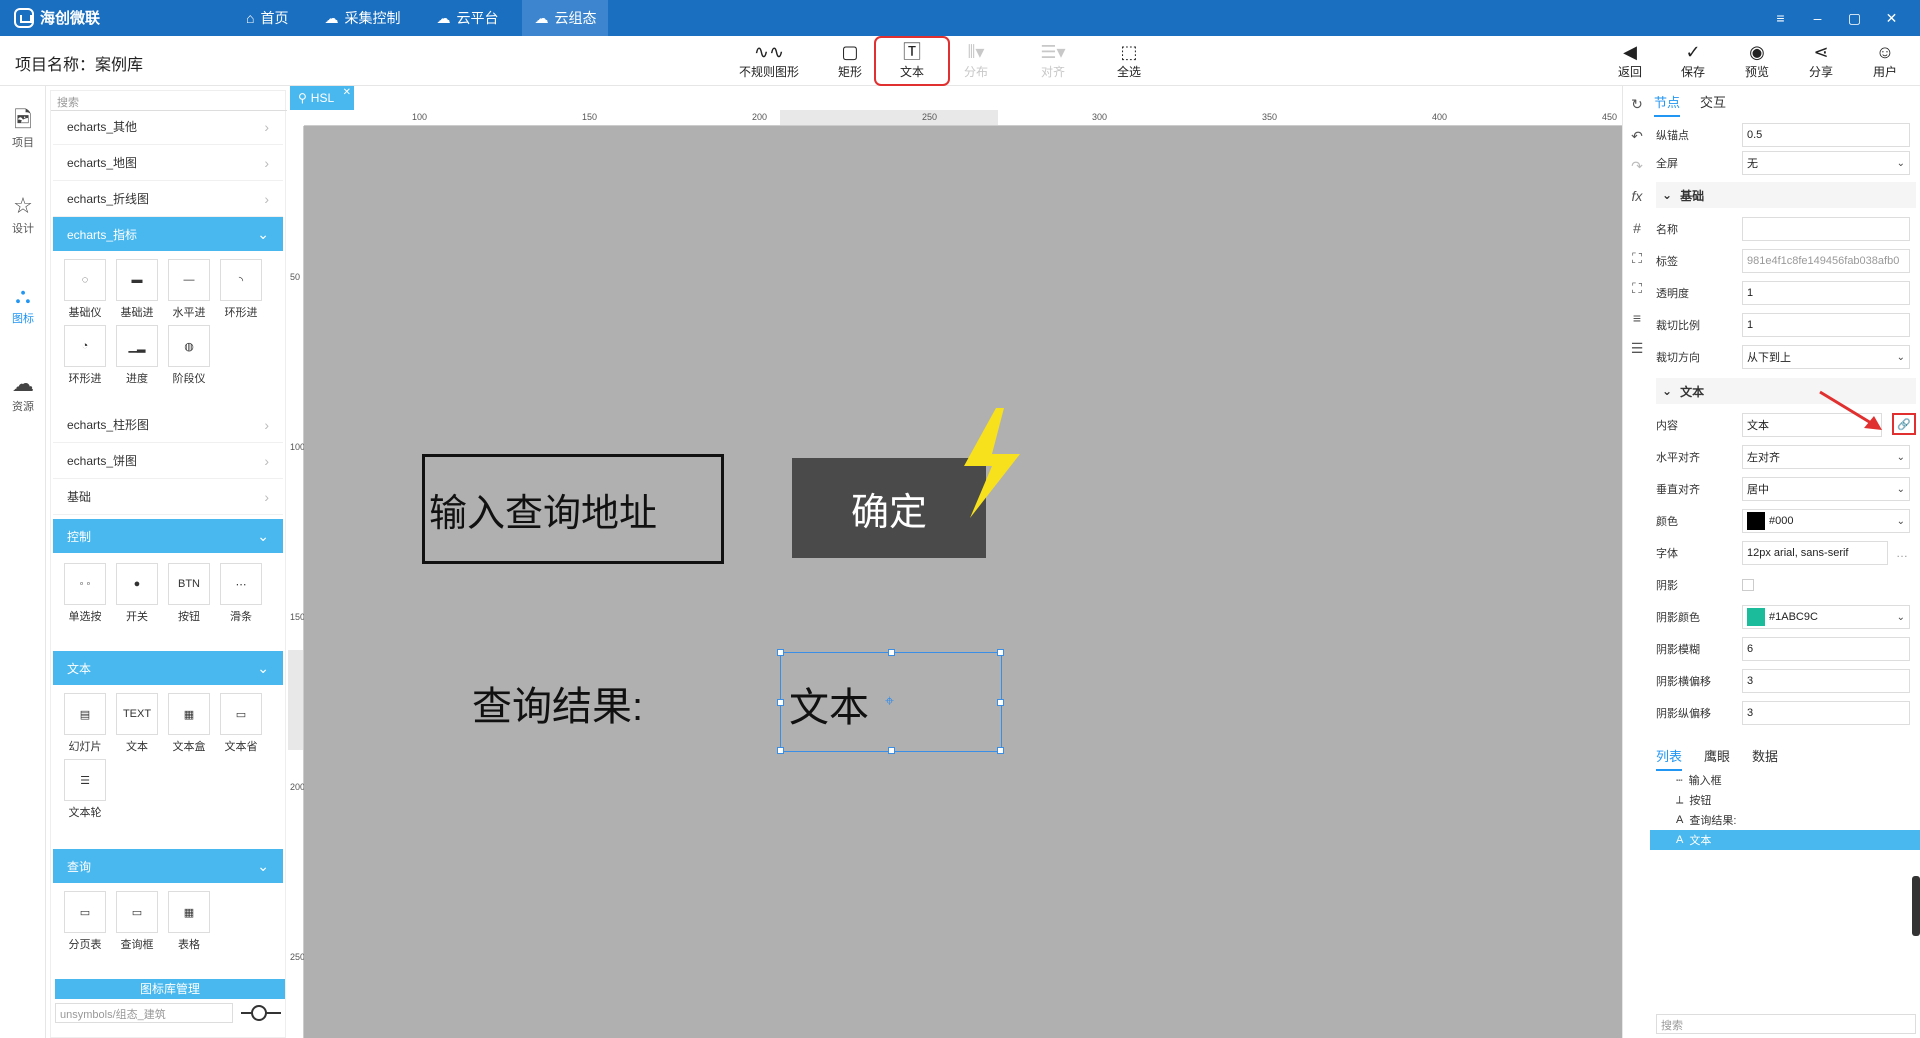  Describe the element at coordinates (1815, 553) in the screenshot. I see `prop-input: 12px arial, sans-serif` at that location.